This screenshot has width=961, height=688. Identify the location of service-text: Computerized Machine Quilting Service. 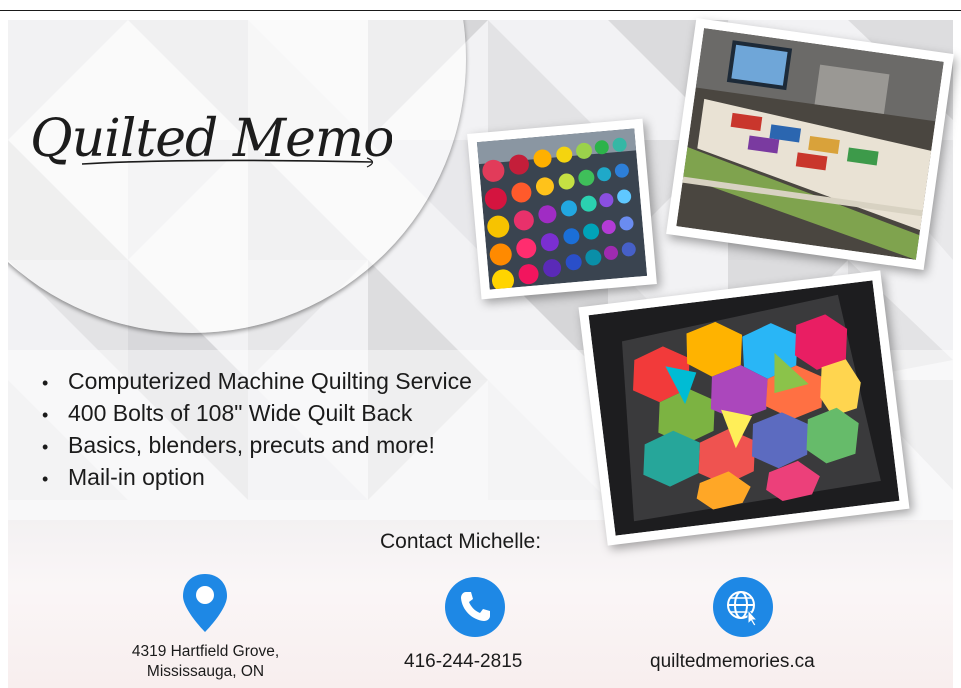
(270, 381).